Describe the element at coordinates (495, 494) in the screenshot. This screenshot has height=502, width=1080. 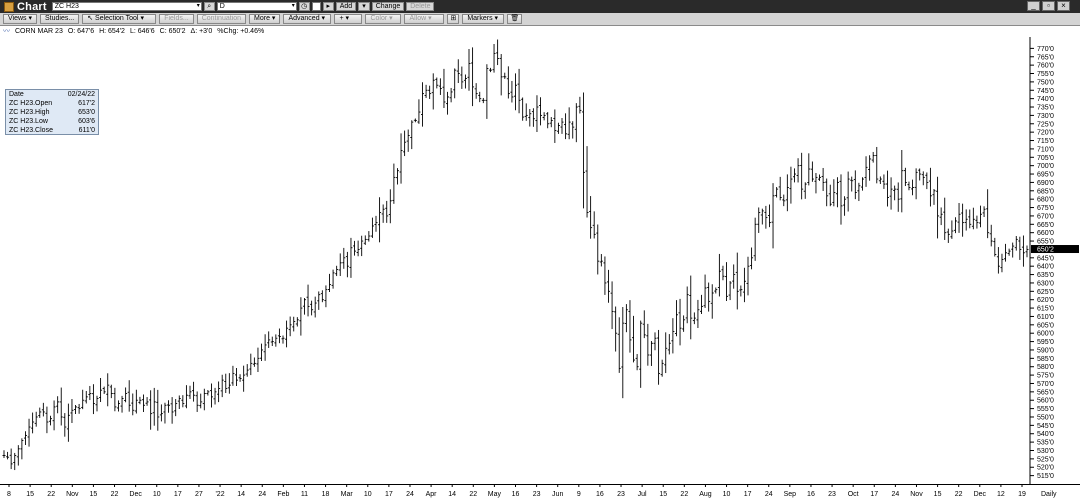
I see `x-tick-label: May` at that location.